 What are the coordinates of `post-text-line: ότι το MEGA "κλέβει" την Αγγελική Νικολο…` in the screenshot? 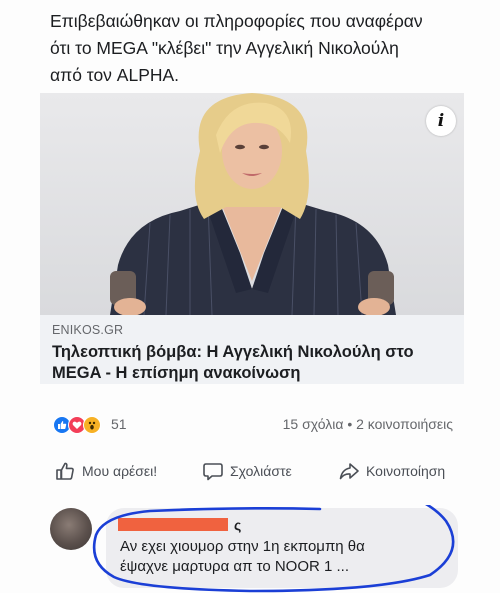 It's located at (224, 48).